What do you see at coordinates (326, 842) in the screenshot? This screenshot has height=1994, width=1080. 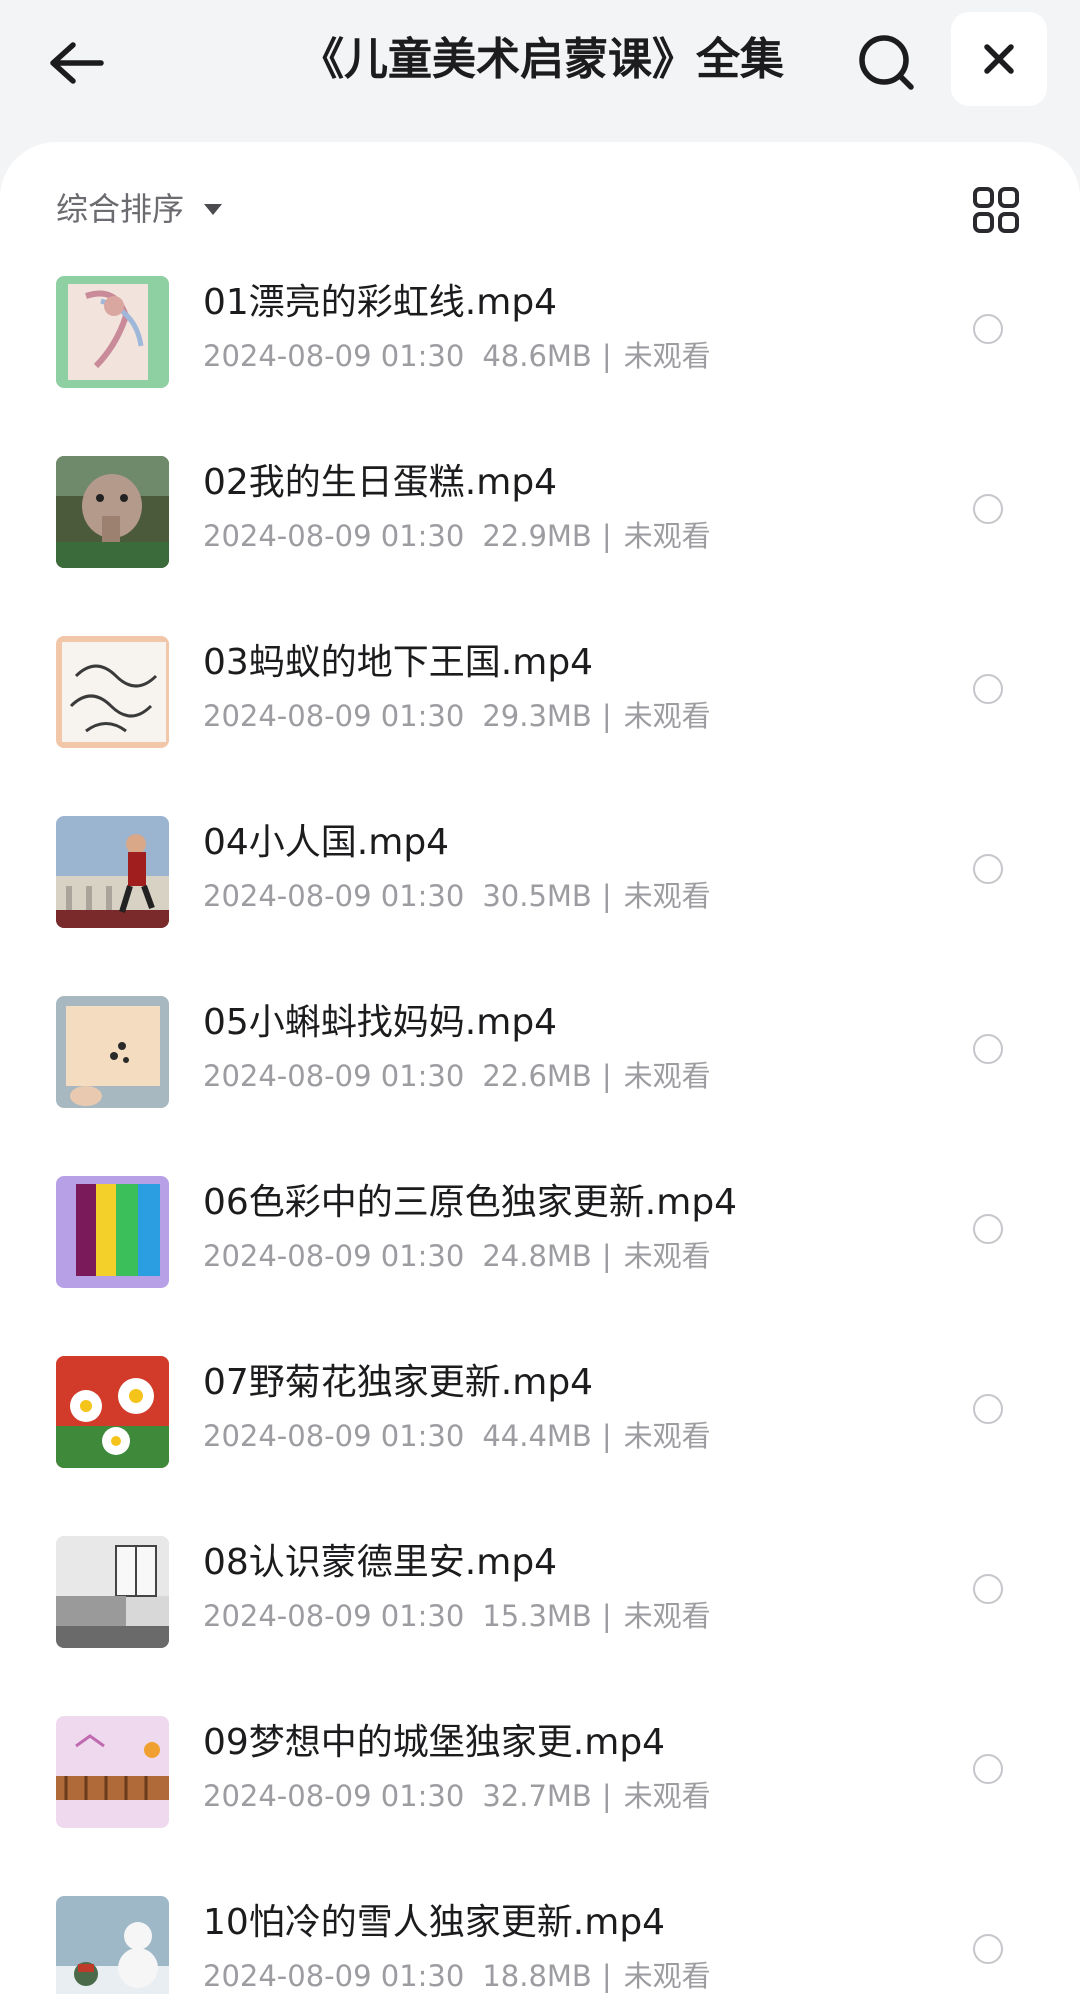 I see `file-name: 04小人国.mp4` at bounding box center [326, 842].